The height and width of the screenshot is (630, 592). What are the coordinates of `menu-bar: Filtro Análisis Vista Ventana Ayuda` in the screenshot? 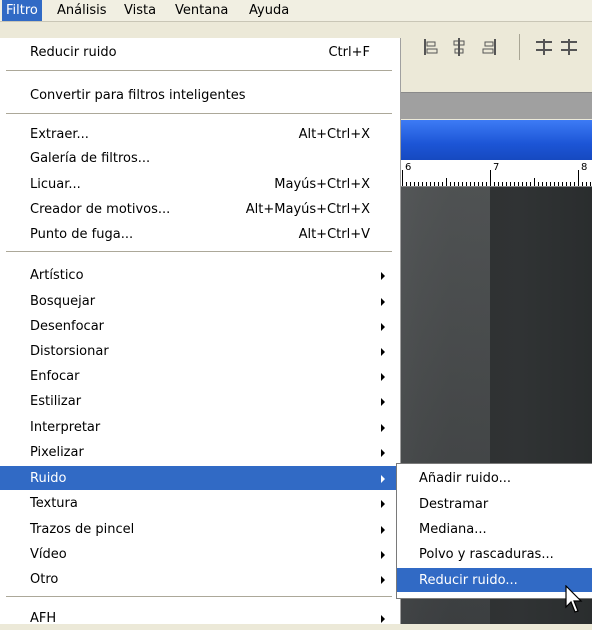 It's located at (296, 11).